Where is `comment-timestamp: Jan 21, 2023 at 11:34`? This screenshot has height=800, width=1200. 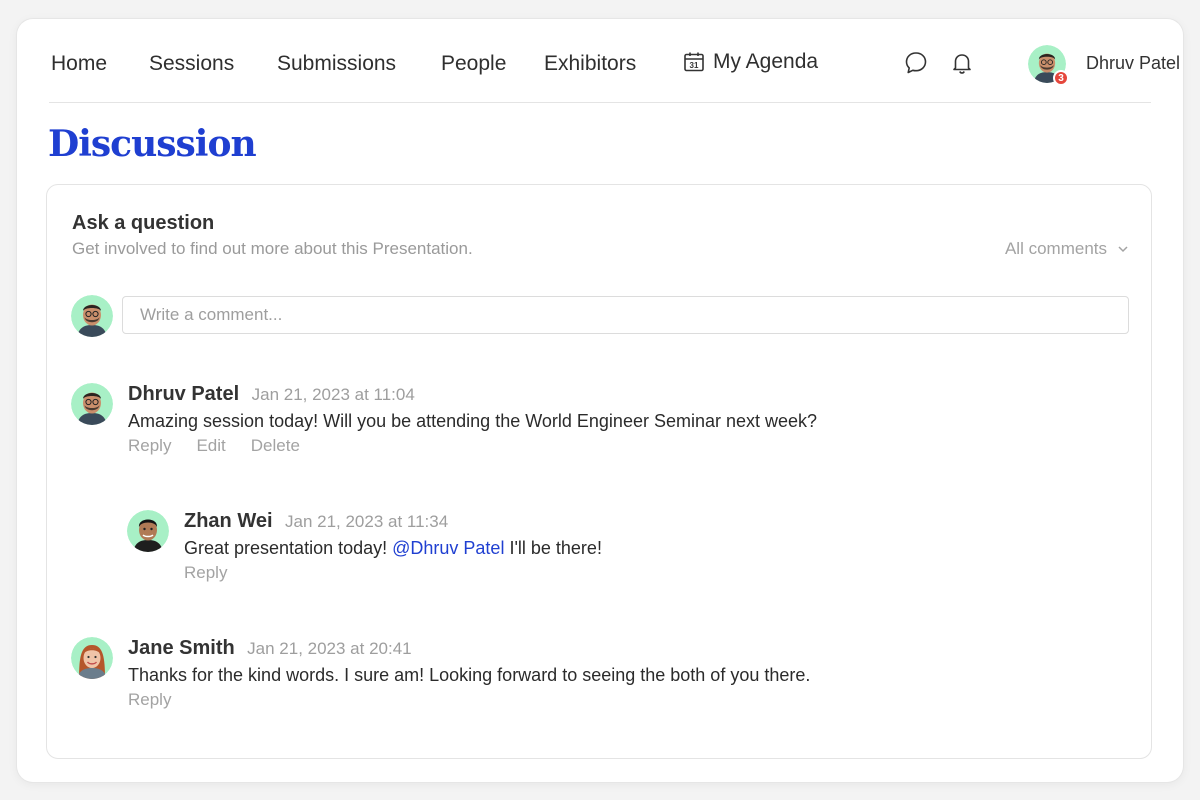 comment-timestamp: Jan 21, 2023 at 11:34 is located at coordinates (366, 521).